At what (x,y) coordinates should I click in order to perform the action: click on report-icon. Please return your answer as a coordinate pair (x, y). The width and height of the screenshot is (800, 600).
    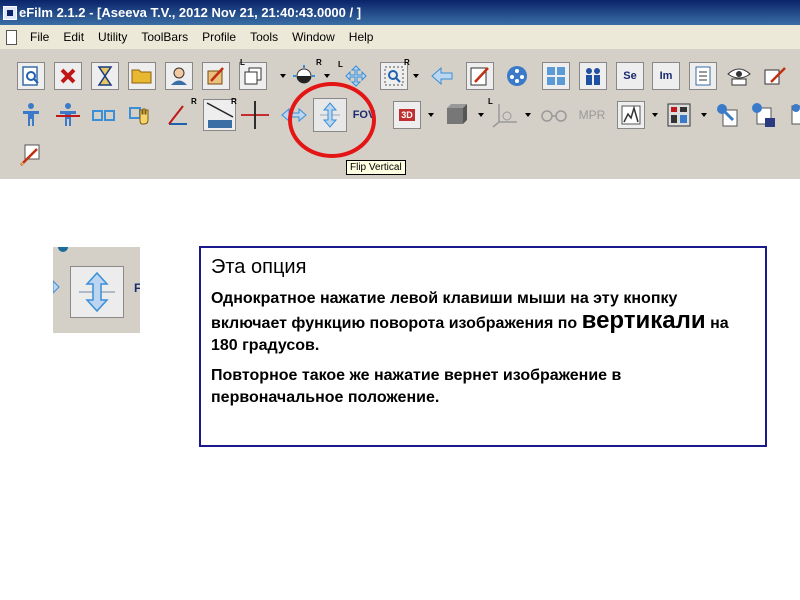
    Looking at the image, I should click on (703, 76).